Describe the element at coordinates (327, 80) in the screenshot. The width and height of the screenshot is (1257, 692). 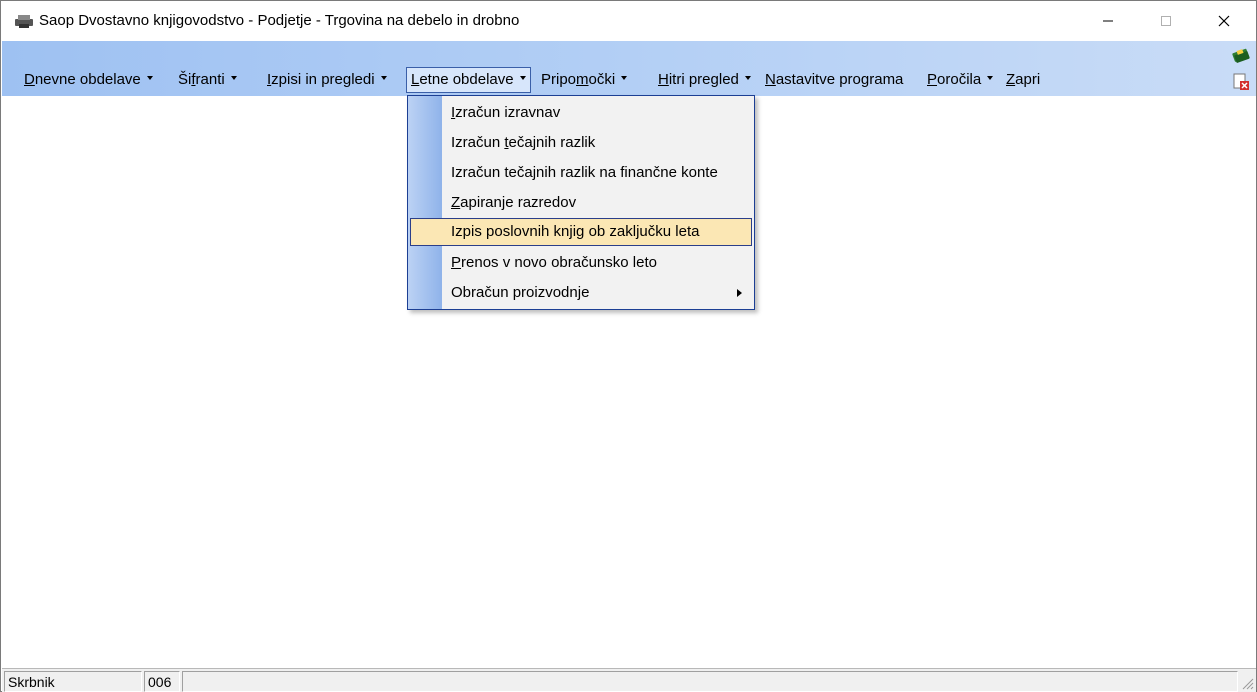
I see `menu-izpisi-in-pregledi: Izpisi in pregledi` at that location.